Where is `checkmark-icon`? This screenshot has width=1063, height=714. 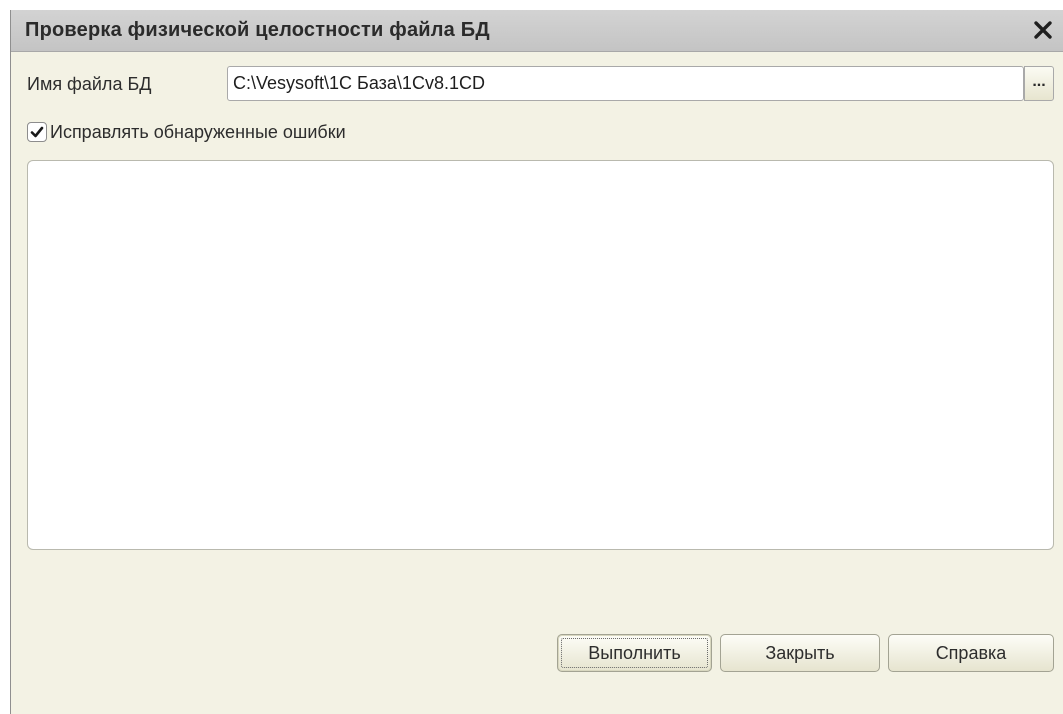
checkmark-icon is located at coordinates (37, 132).